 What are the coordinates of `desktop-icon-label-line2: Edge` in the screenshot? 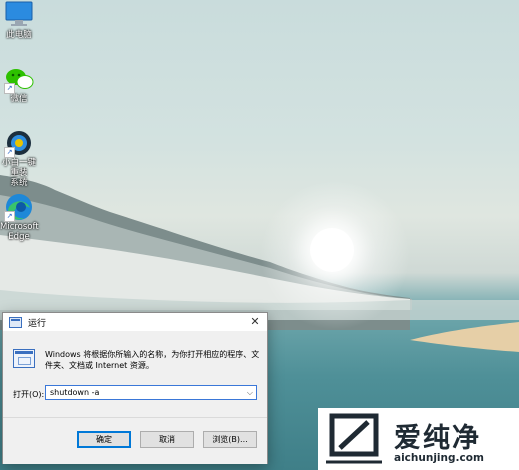 It's located at (19, 237).